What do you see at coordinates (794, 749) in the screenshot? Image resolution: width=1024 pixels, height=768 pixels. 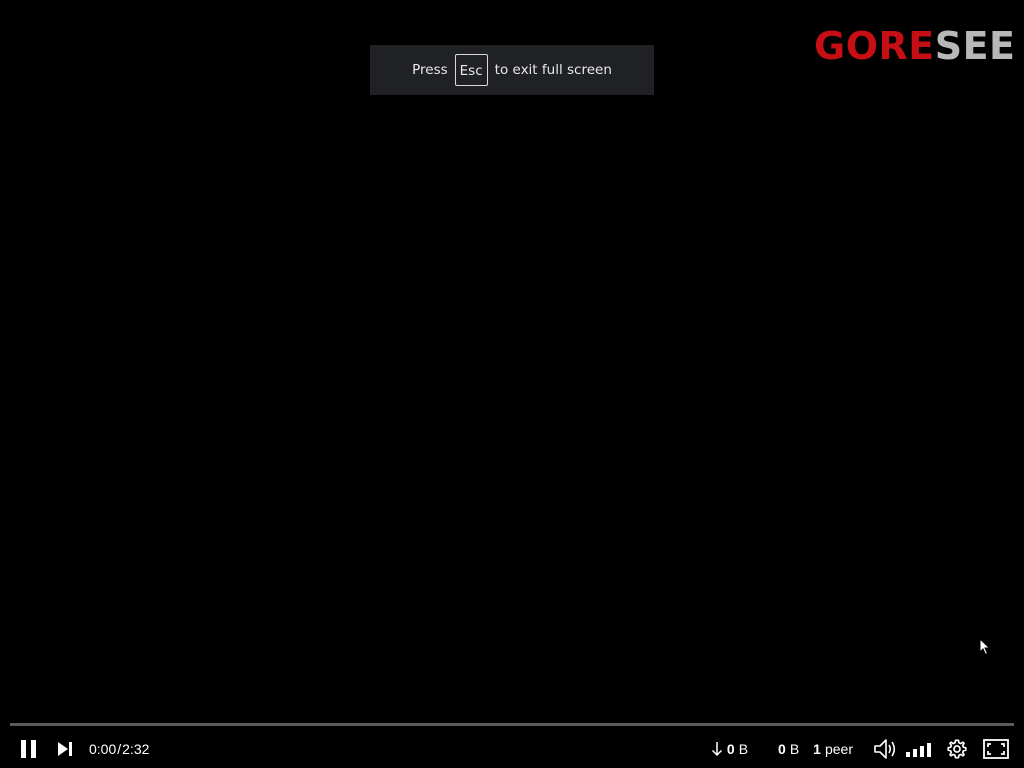 I see `upload-unit: B` at bounding box center [794, 749].